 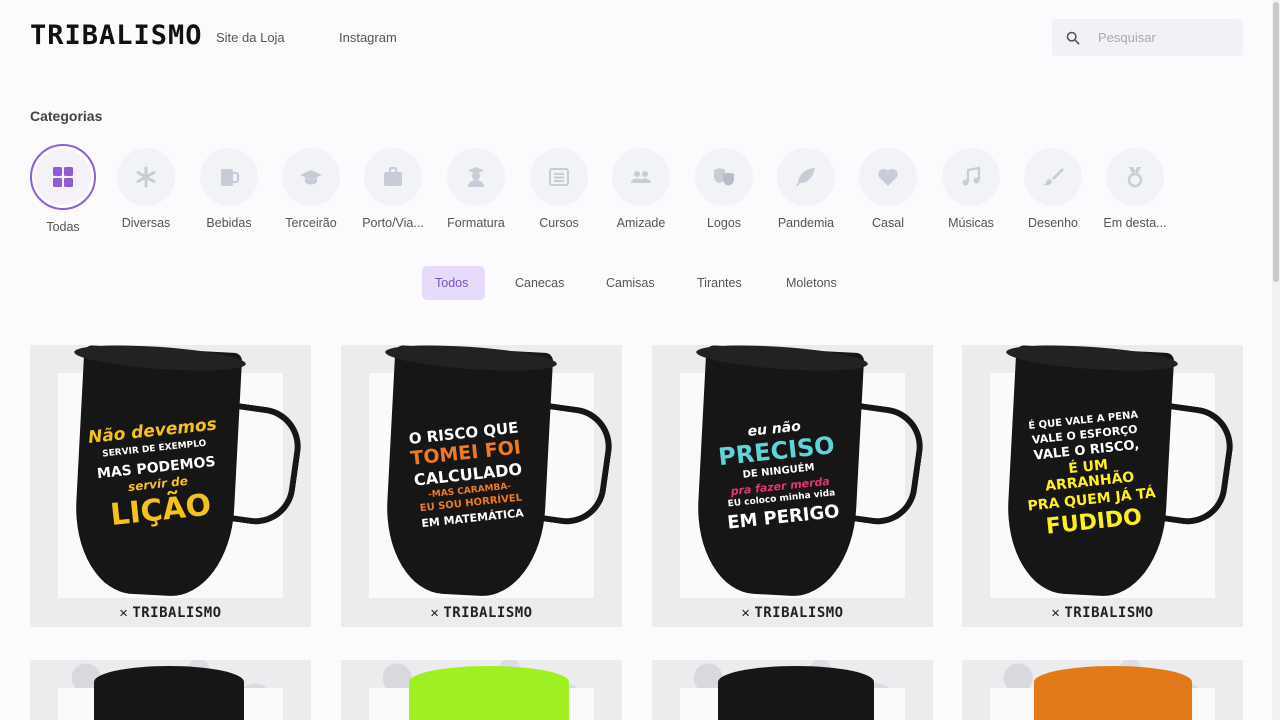 I want to click on list-icon, so click(x=559, y=177).